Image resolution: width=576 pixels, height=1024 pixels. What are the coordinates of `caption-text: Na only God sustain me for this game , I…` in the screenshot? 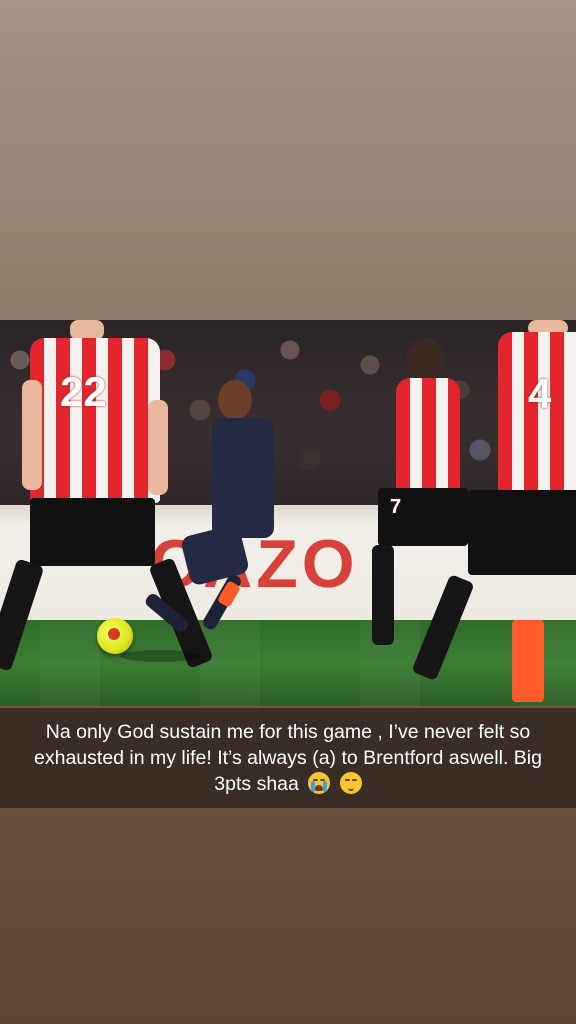 It's located at (288, 758).